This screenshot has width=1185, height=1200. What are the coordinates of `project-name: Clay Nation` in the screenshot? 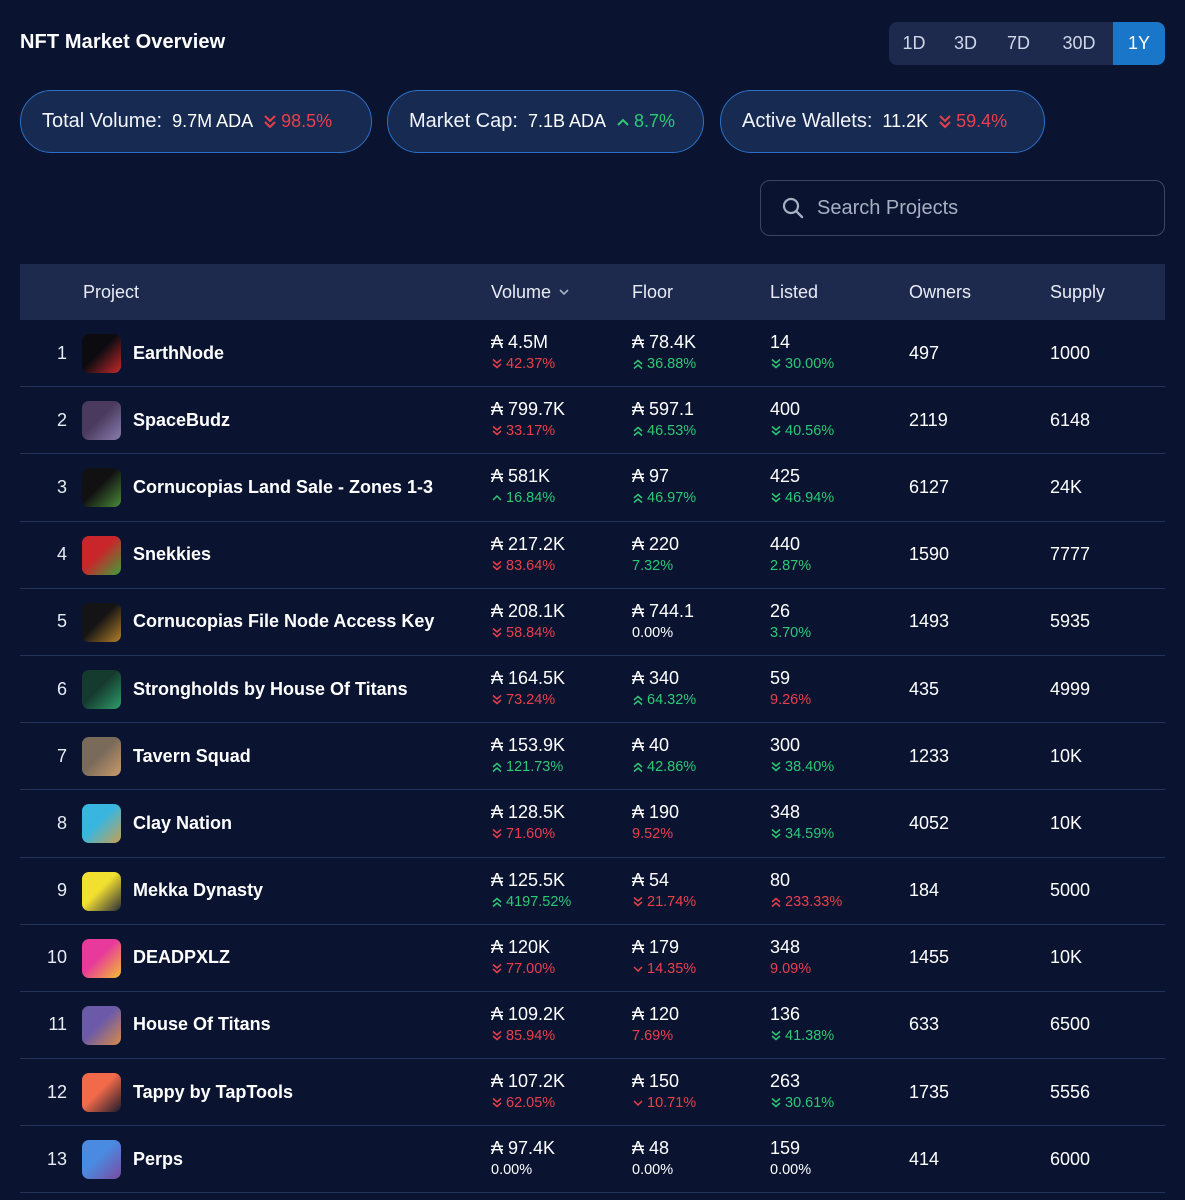 It's located at (182, 823).